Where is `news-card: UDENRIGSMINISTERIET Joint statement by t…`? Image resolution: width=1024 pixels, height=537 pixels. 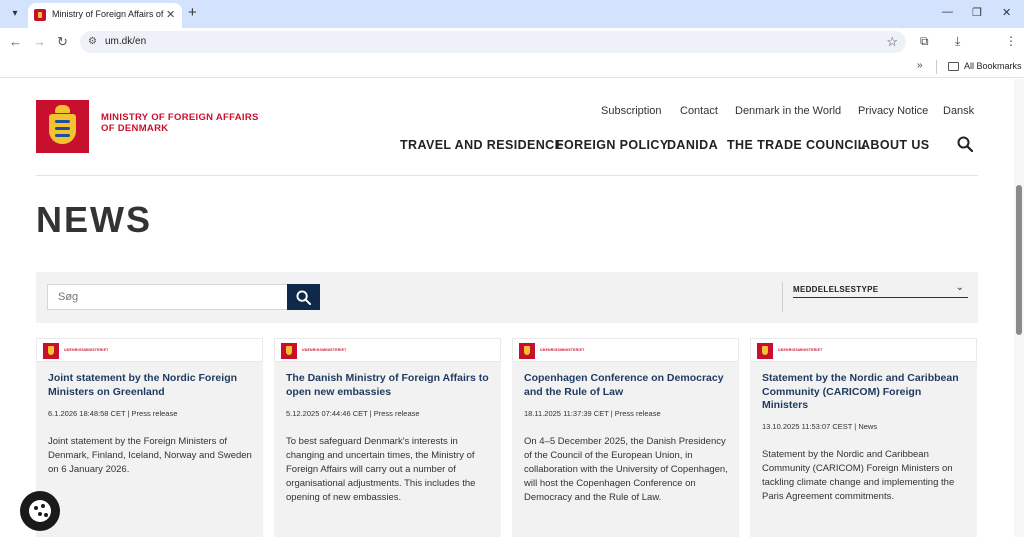
news-card: UDENRIGSMINISTERIET Joint statement by t… is located at coordinates (149, 437).